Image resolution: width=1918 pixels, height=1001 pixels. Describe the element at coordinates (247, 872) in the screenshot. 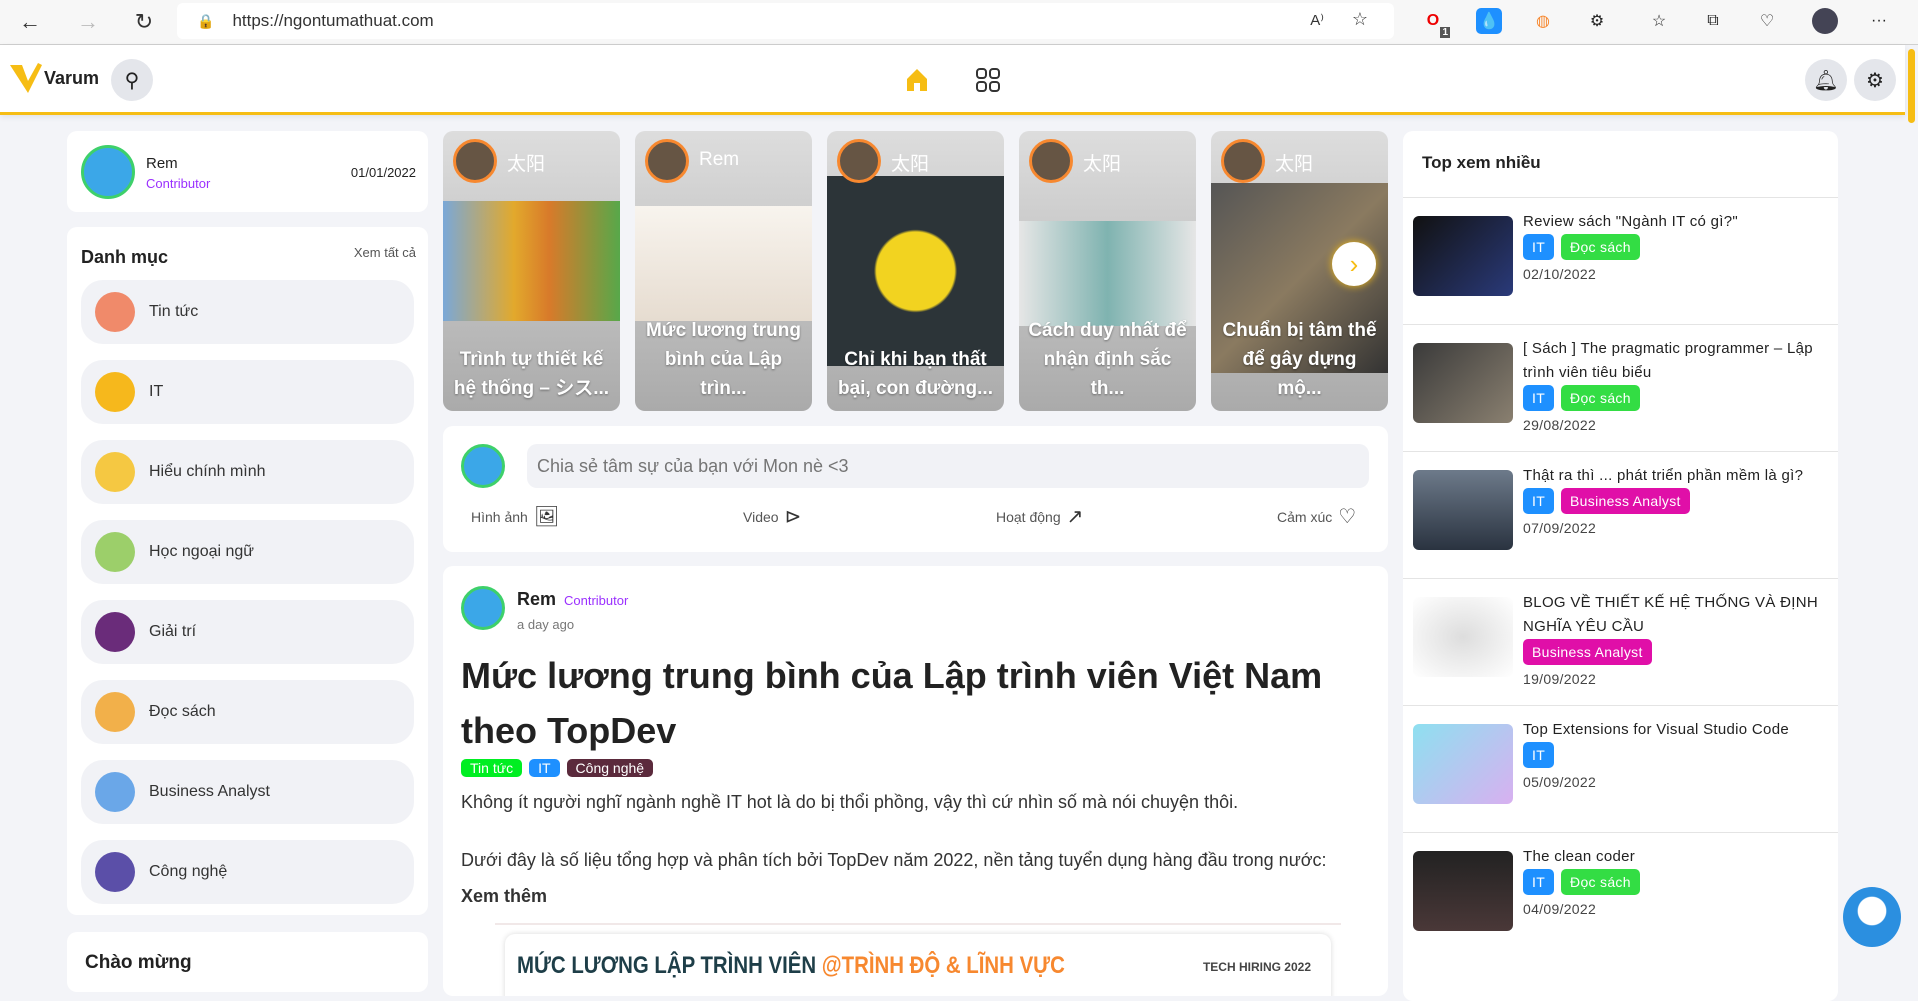

I see `category-item: Công nghệ` at that location.